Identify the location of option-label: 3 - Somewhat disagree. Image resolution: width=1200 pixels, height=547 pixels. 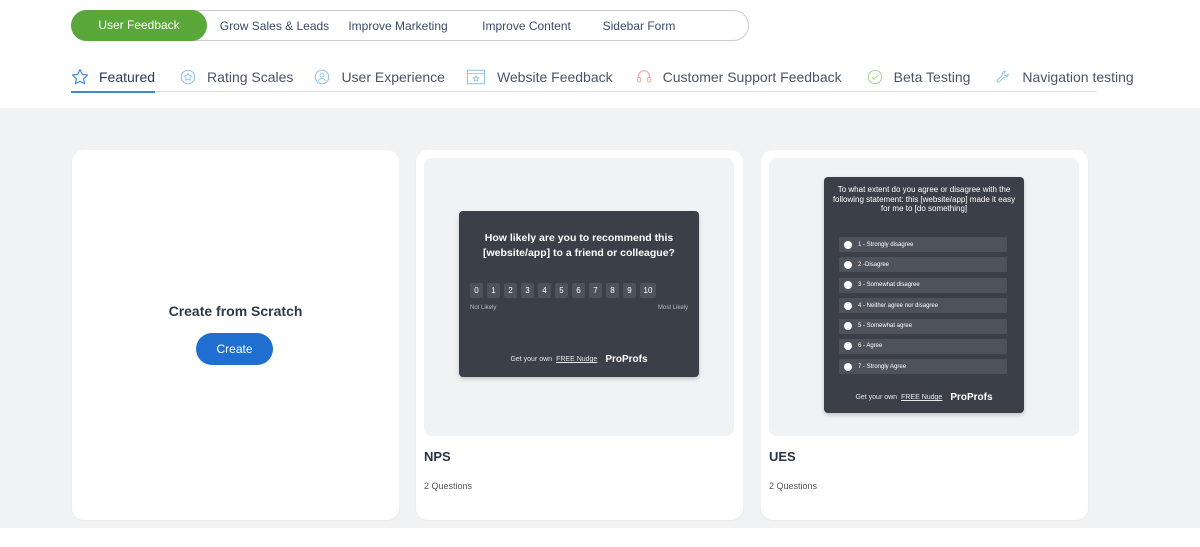
(889, 285).